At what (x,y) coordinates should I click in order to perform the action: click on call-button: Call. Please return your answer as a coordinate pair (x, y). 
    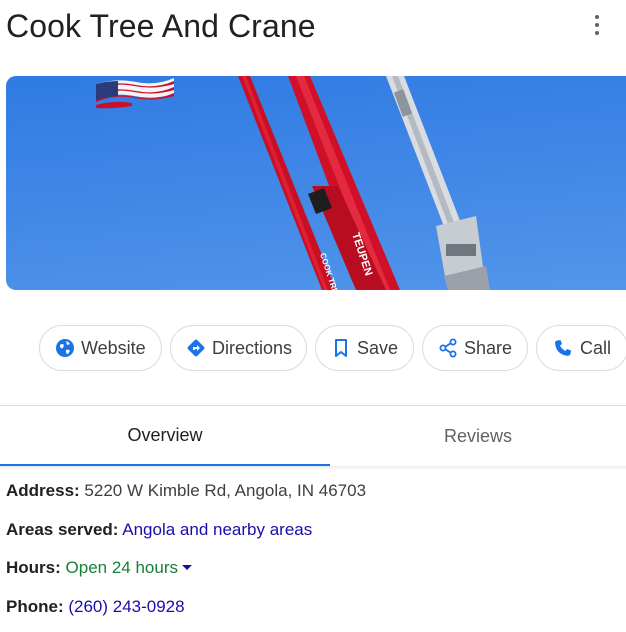
    Looking at the image, I should click on (581, 348).